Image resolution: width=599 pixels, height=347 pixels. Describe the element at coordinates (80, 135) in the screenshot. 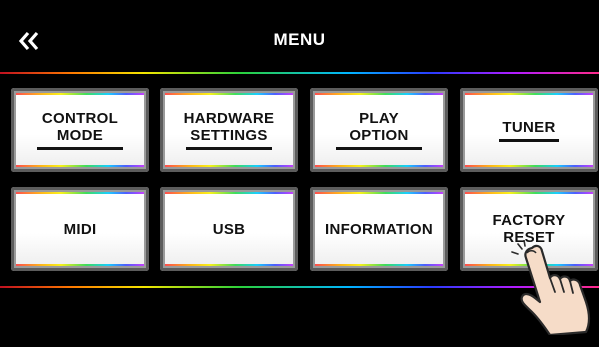

I see `menu-tile-label-line: MODE` at that location.